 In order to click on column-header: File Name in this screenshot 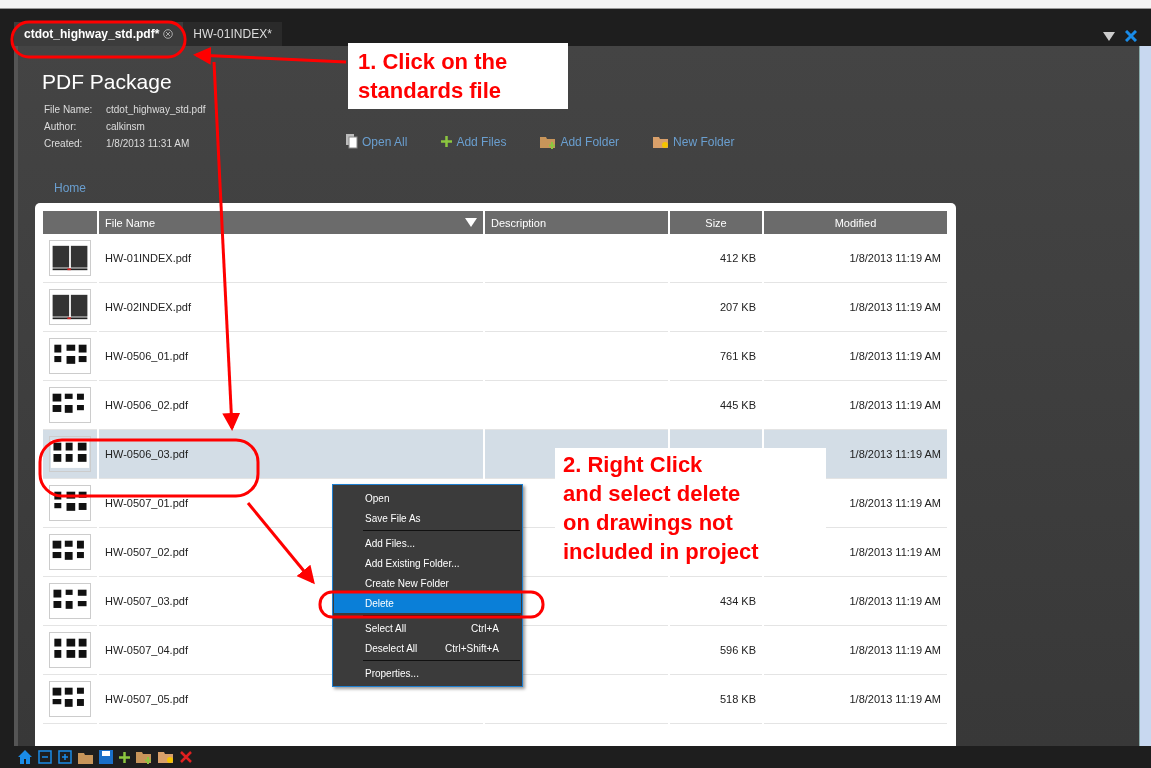, I will do `click(291, 222)`.